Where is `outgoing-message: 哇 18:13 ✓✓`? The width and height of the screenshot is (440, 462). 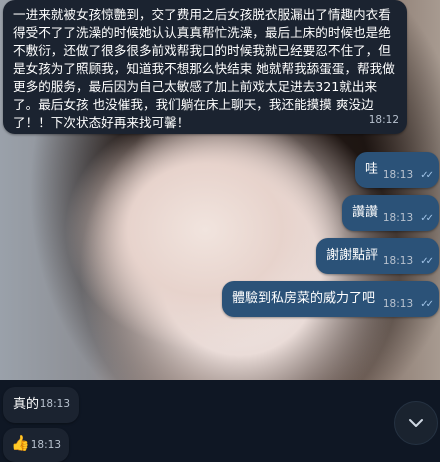 outgoing-message: 哇 18:13 ✓✓ is located at coordinates (397, 170).